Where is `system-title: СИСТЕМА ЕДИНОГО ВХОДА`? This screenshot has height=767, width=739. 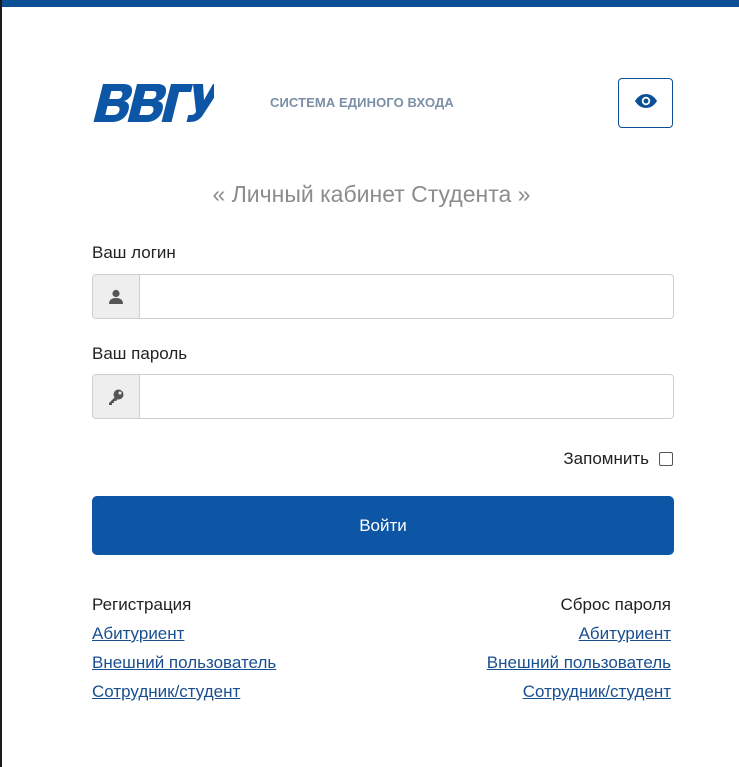
system-title: СИСТЕМА ЕДИНОГО ВХОДА is located at coordinates (362, 102).